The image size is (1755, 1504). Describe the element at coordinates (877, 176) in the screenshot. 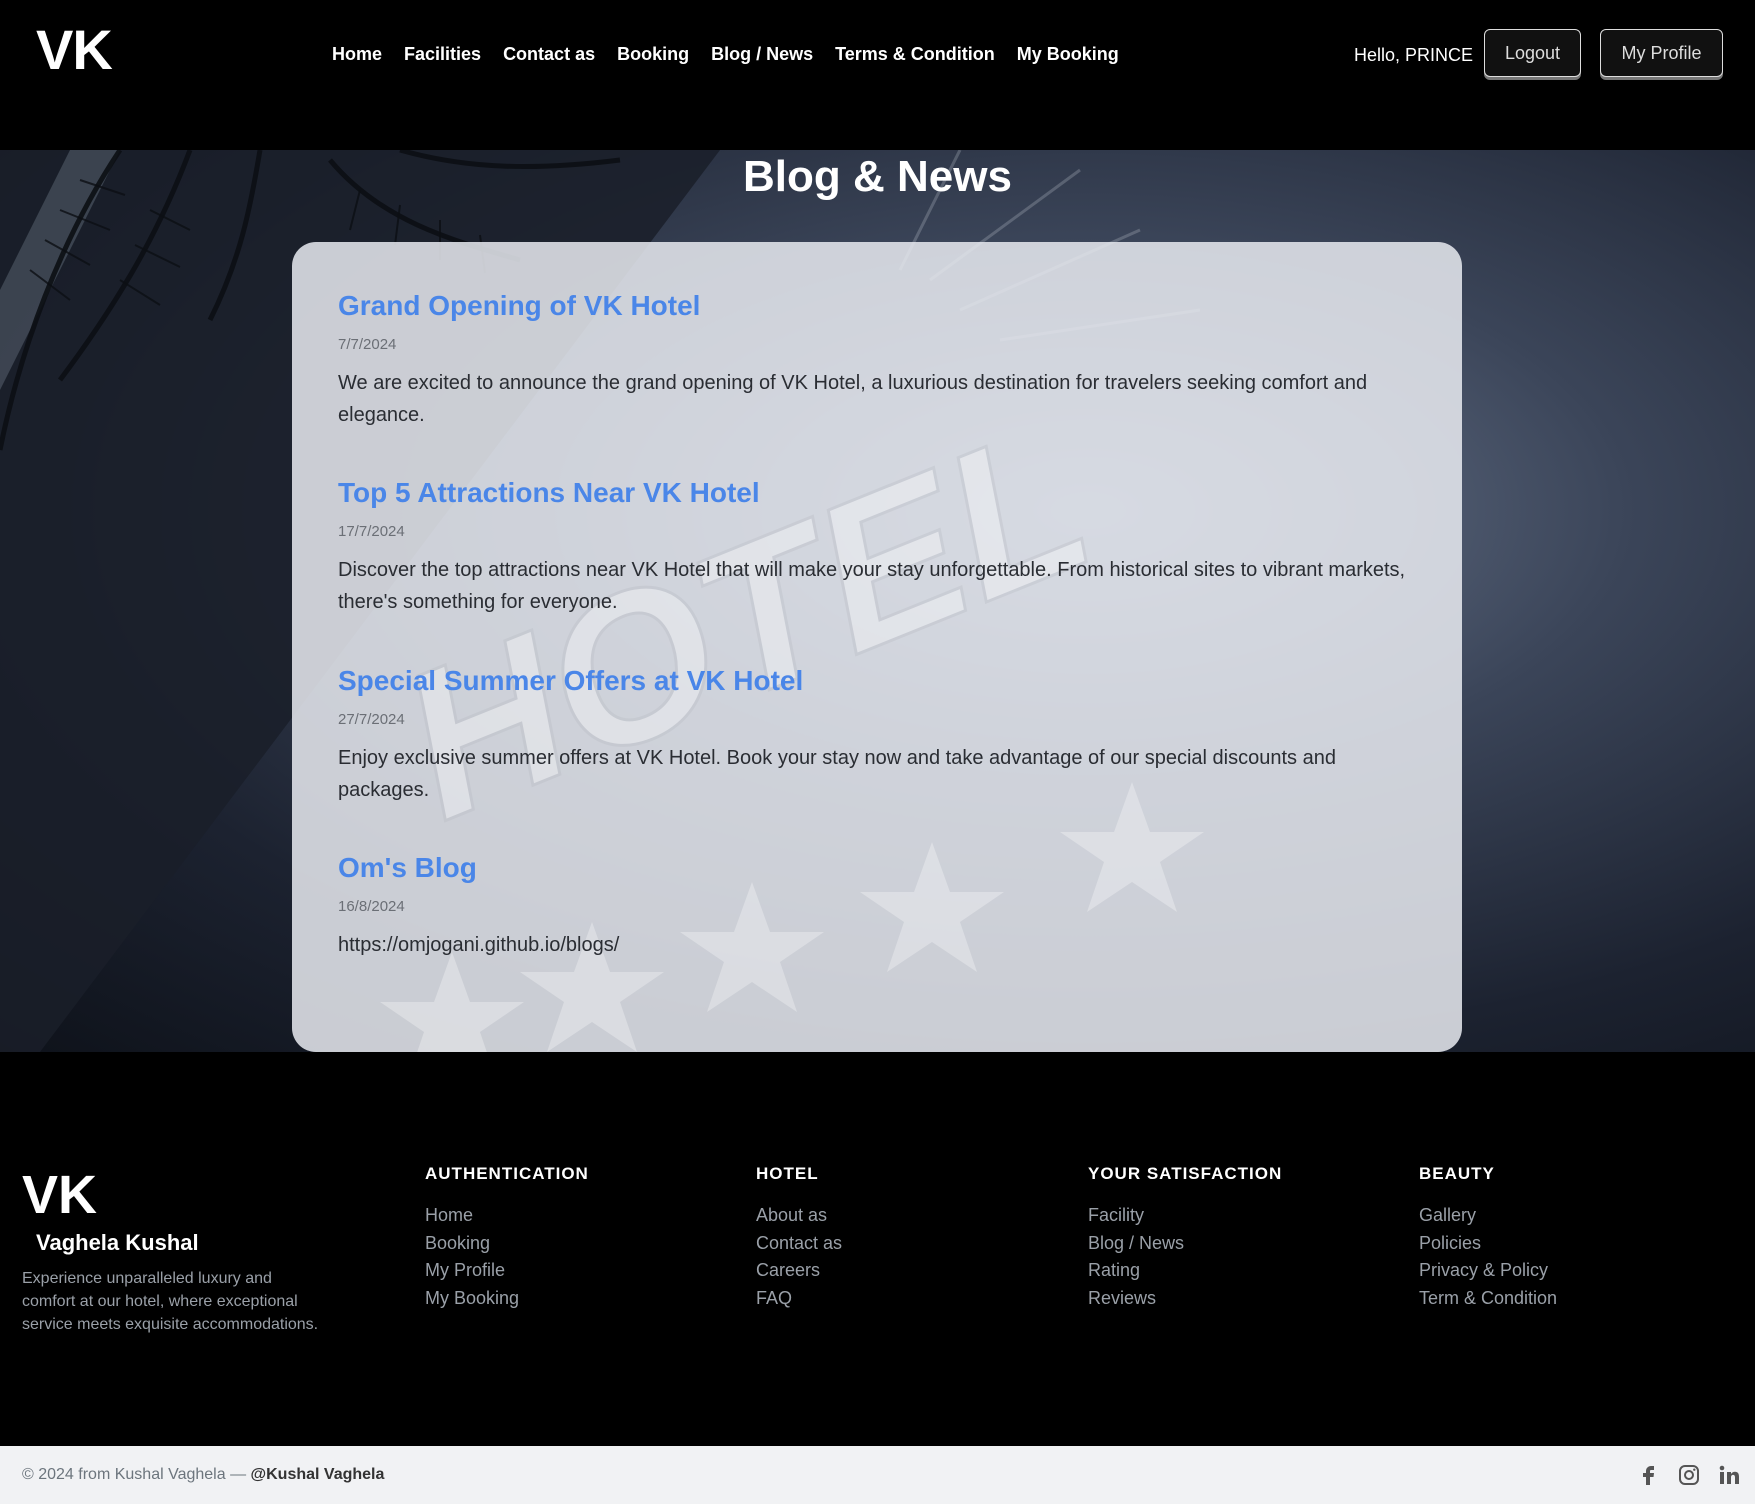

I see `page-title: Blog & News` at that location.